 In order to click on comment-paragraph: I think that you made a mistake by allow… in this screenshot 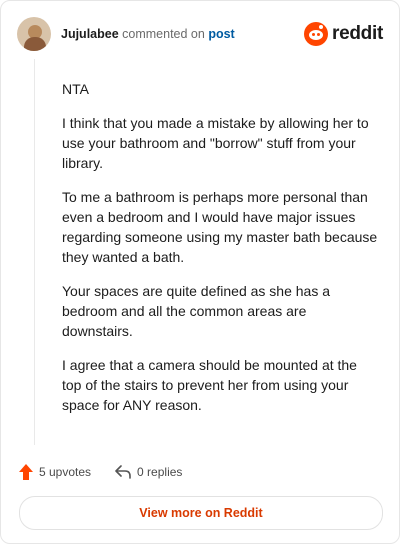, I will do `click(215, 143)`.